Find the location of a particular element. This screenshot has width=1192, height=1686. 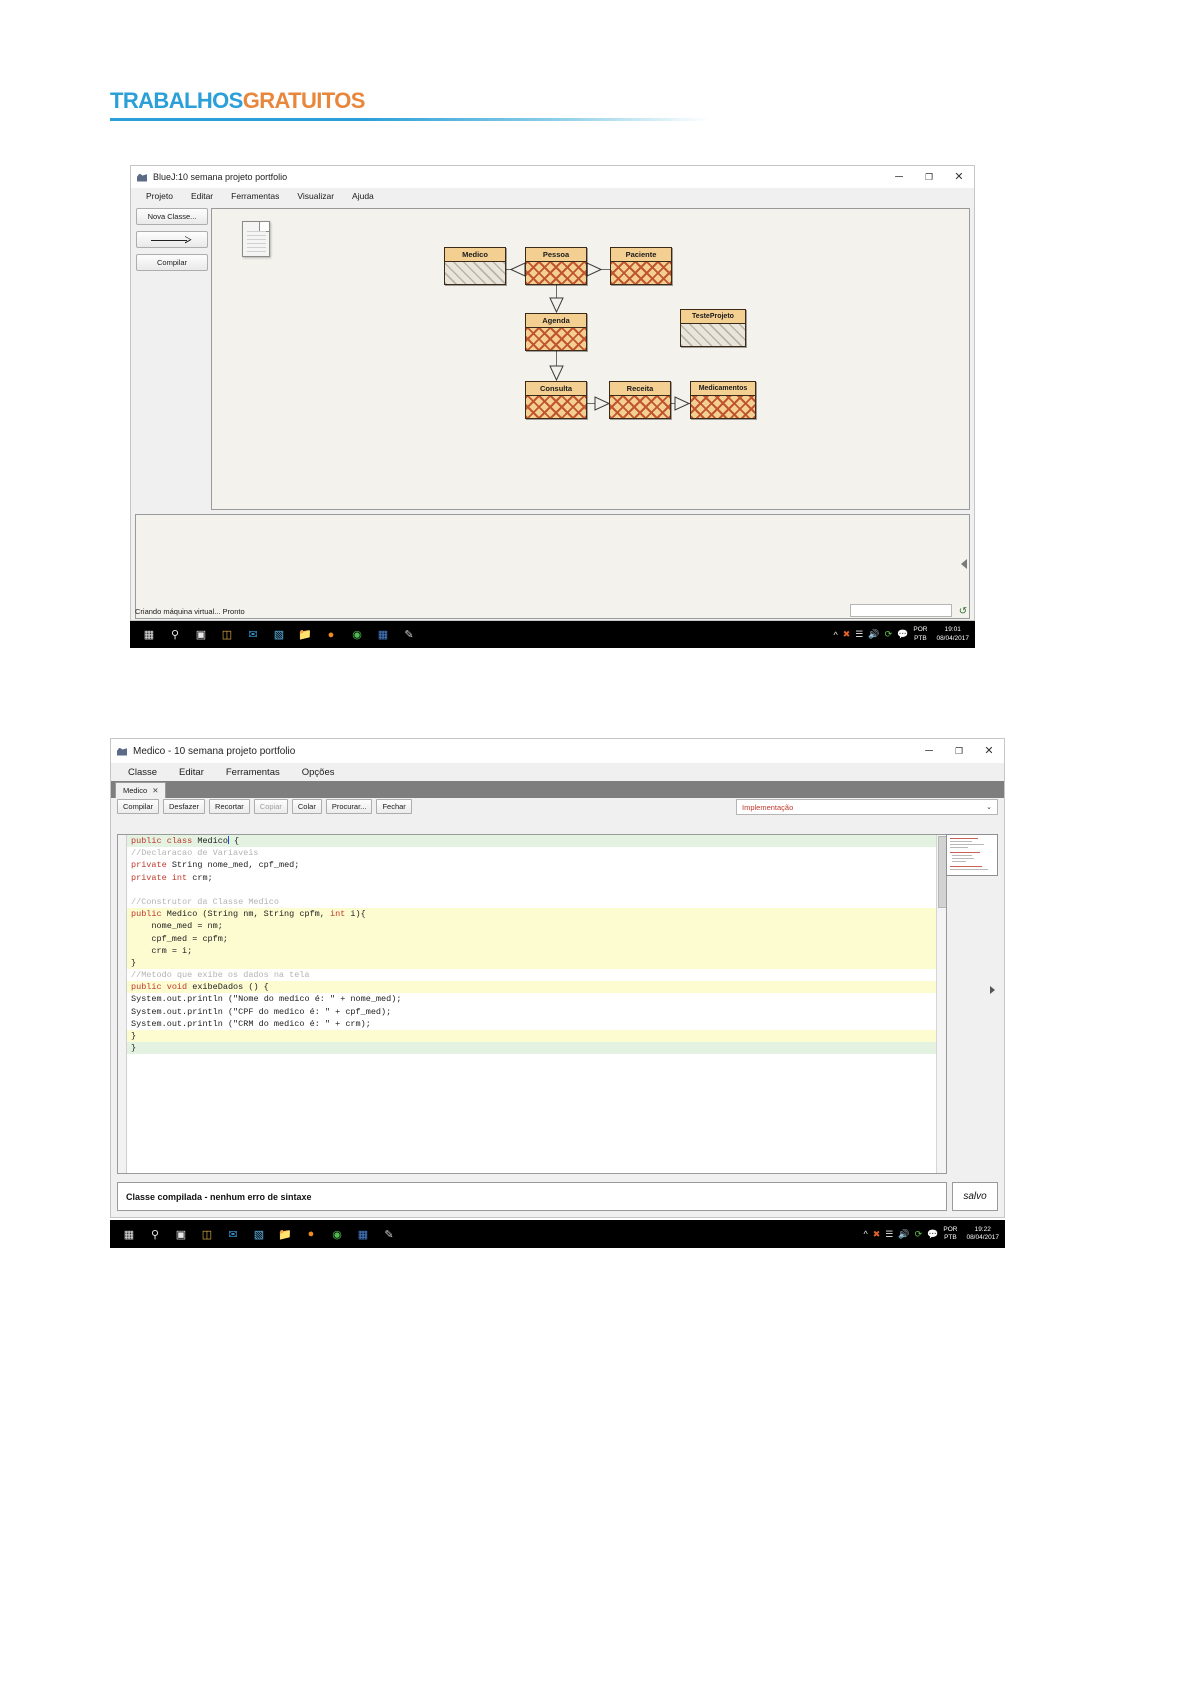

arrowhead-consulta-receita-outline is located at coordinates (602, 403).